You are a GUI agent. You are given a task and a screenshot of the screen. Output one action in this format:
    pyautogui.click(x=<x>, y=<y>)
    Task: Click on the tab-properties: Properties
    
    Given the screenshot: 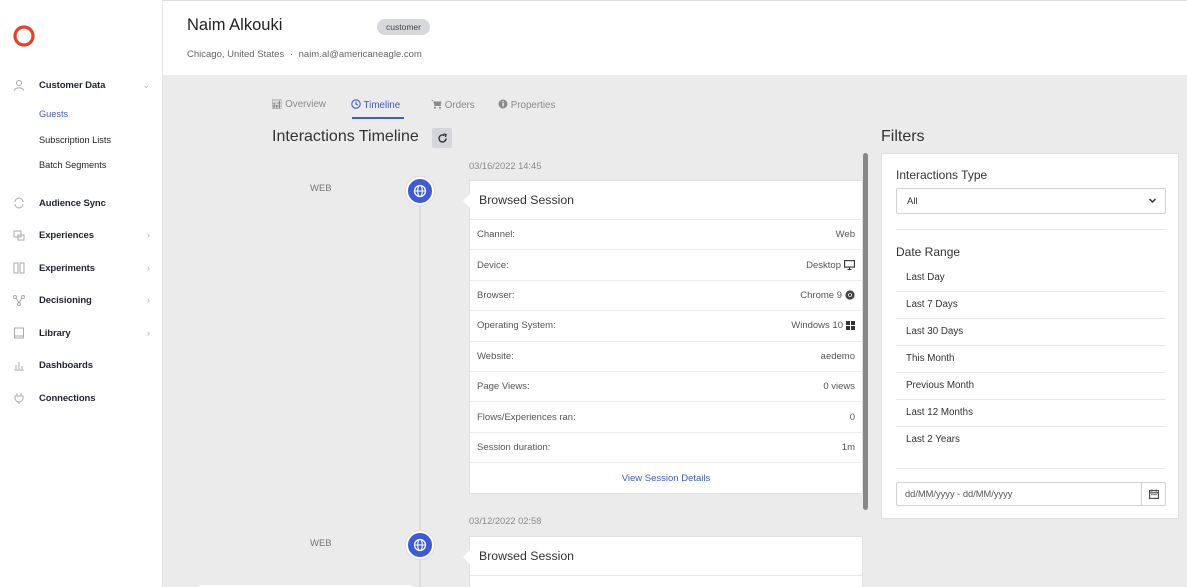 What is the action you would take?
    pyautogui.click(x=526, y=105)
    